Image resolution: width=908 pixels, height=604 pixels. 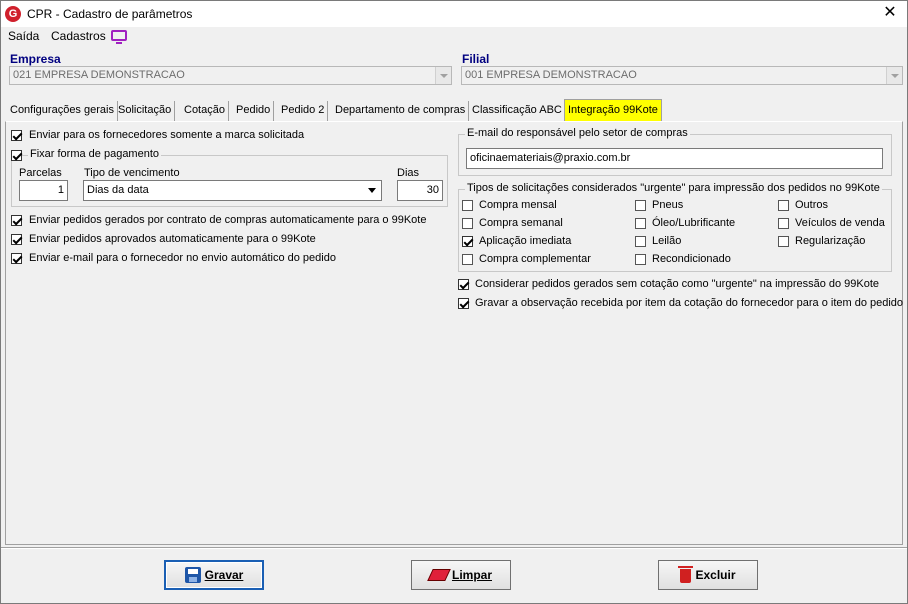 I want to click on oleo-lubrificante-checkbox, so click(x=640, y=223).